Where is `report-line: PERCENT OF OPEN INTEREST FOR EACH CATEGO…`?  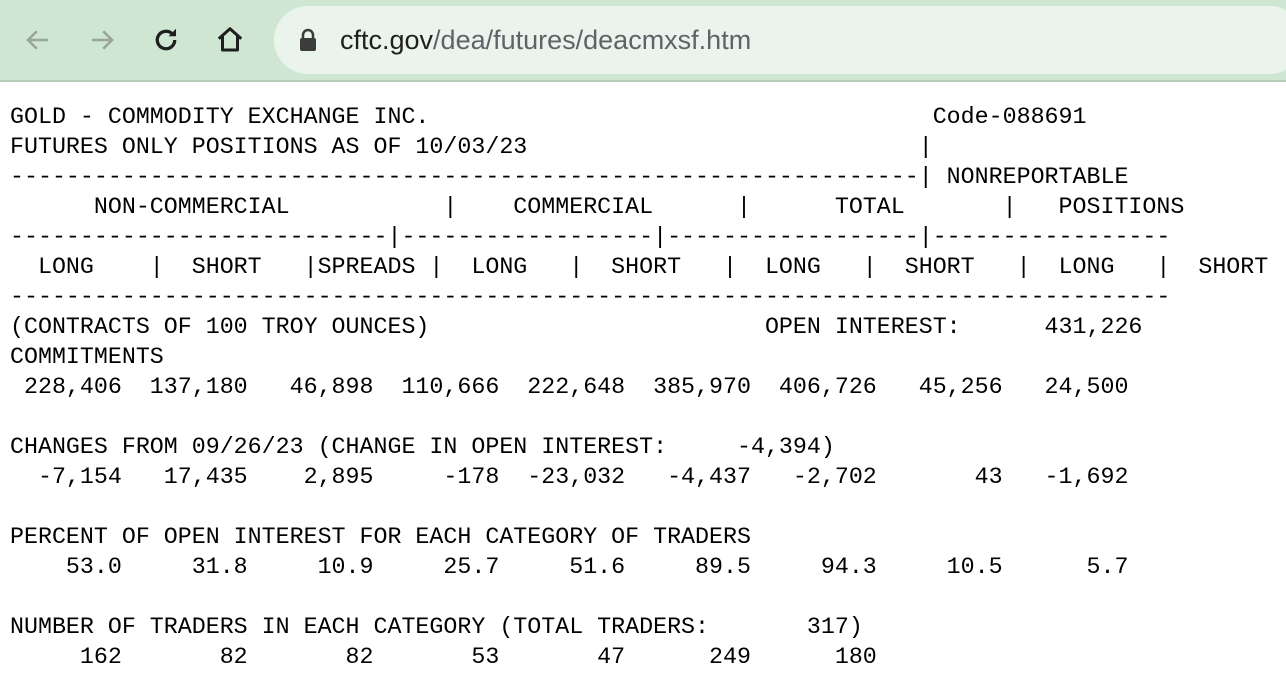 report-line: PERCENT OF OPEN INTEREST FOR EACH CATEGO… is located at coordinates (380, 537).